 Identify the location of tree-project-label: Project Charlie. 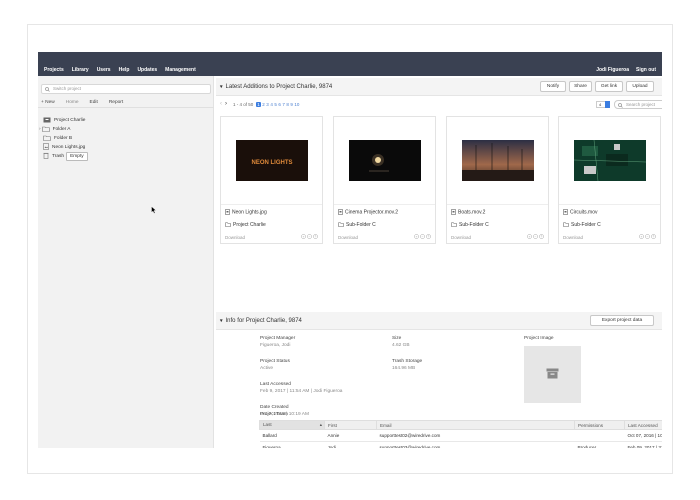
(70, 120).